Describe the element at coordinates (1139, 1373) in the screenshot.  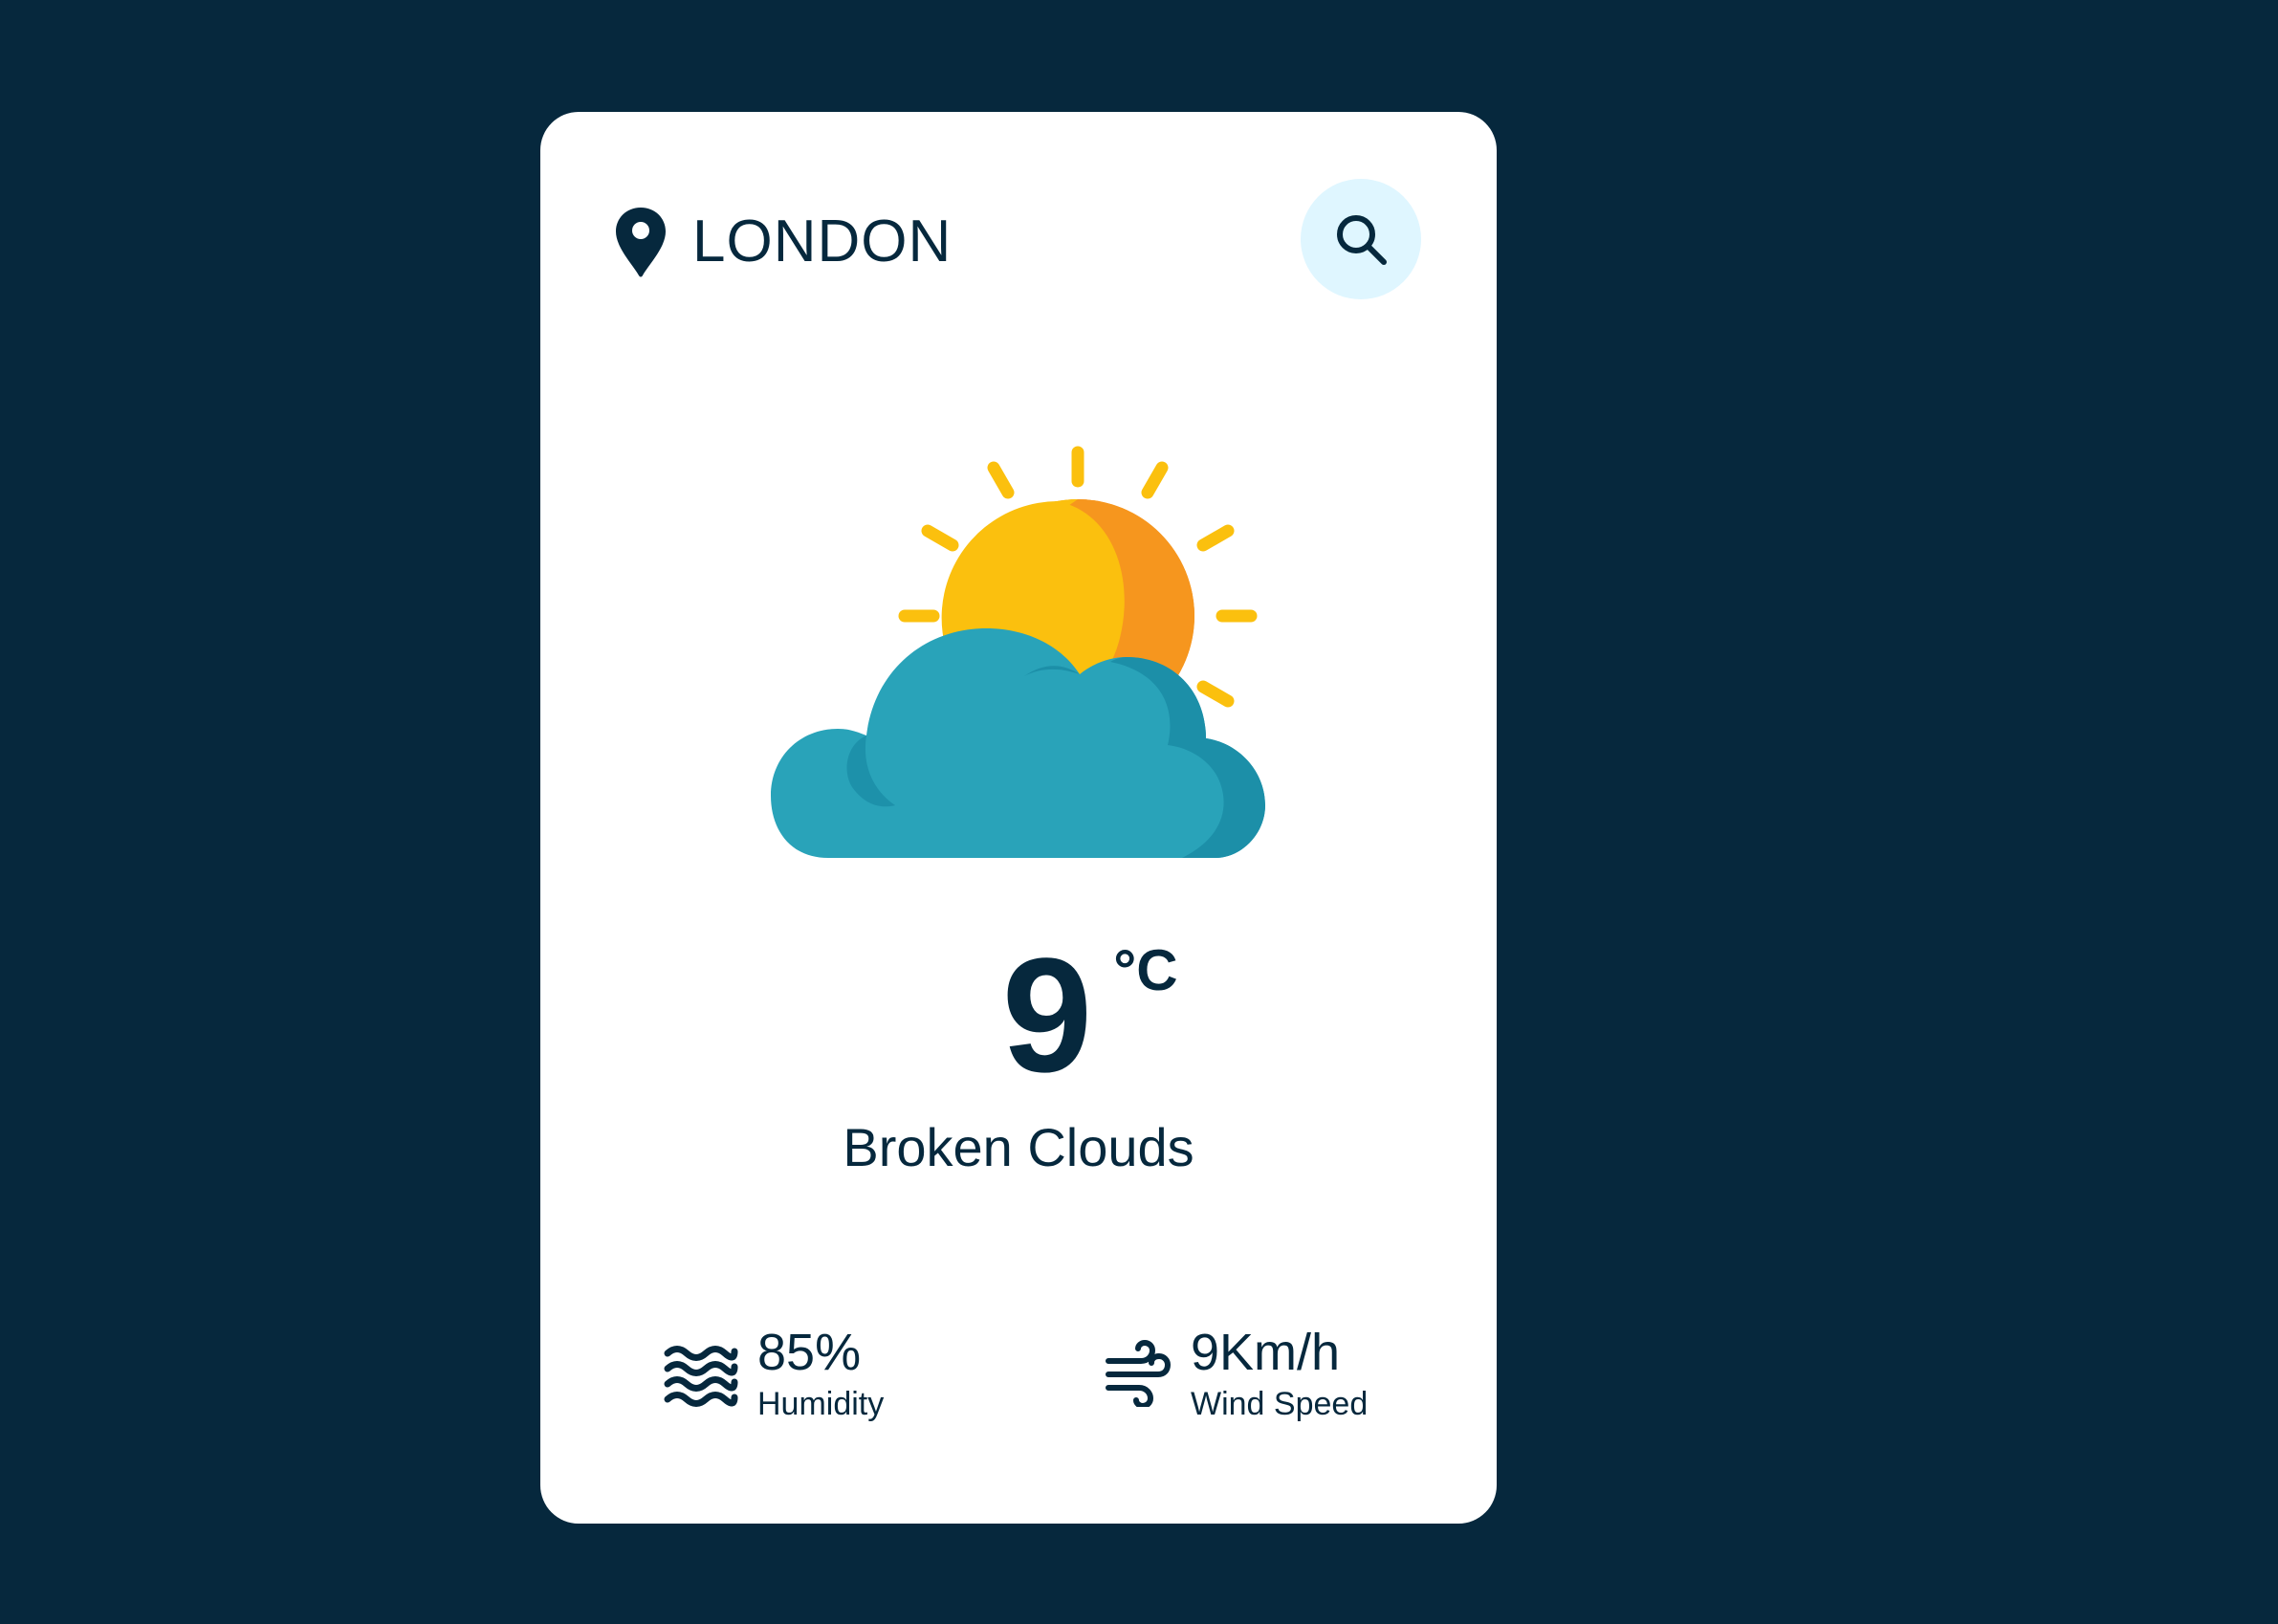
I see `wind-icon` at that location.